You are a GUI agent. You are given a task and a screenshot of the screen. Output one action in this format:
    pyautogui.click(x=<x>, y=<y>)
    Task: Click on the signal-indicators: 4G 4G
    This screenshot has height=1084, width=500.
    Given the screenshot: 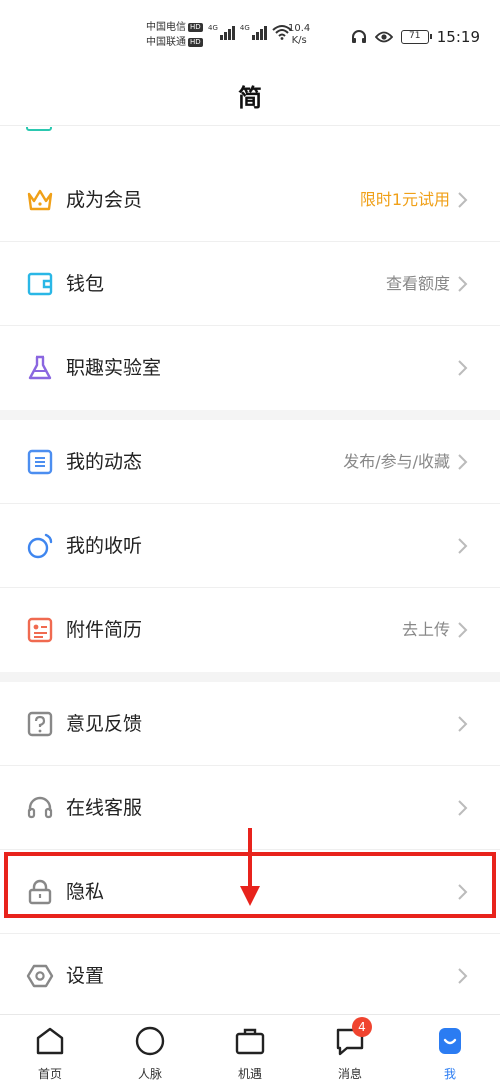 What is the action you would take?
    pyautogui.click(x=250, y=32)
    